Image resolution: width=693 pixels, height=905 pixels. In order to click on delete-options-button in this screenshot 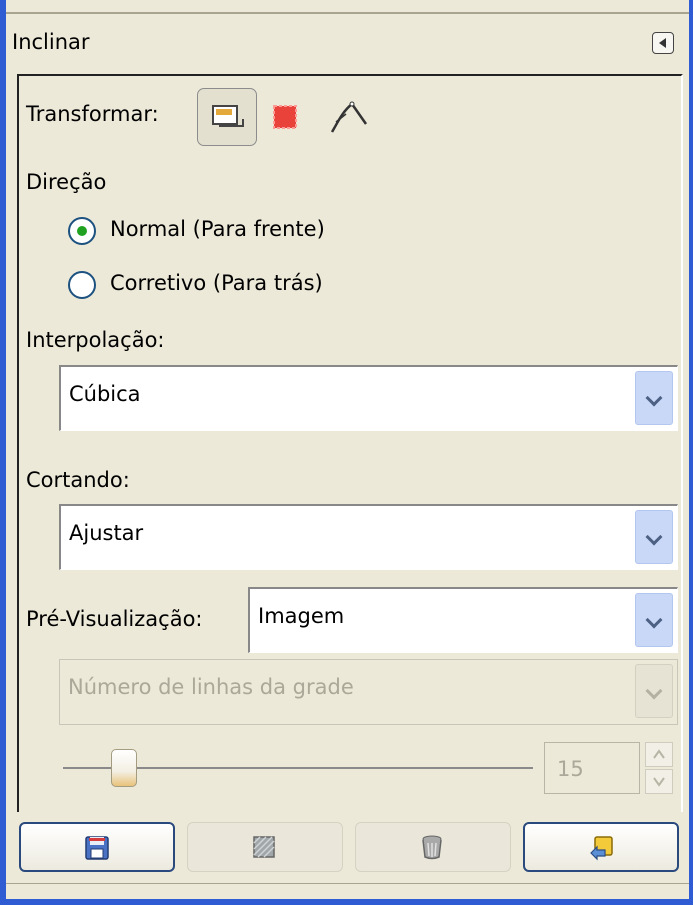, I will do `click(433, 847)`.